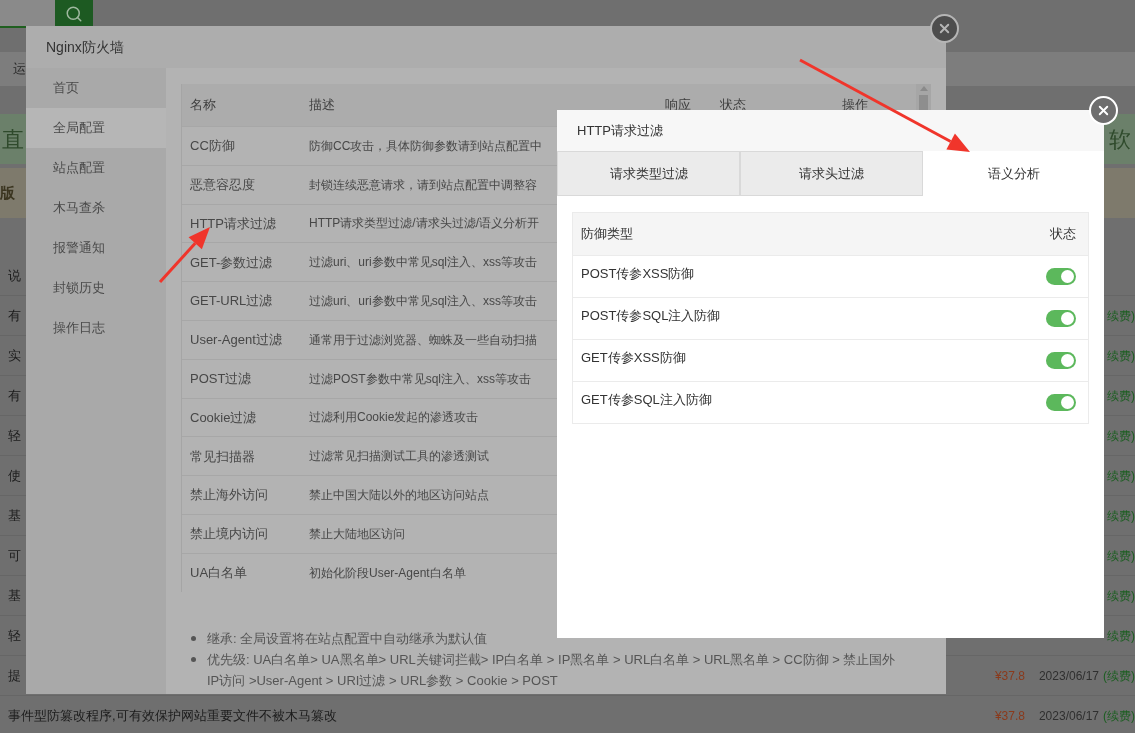  Describe the element at coordinates (348, 638) in the screenshot. I see `note-text: 继承: 全局设置将在站点配置中自动继承为默认值` at that location.